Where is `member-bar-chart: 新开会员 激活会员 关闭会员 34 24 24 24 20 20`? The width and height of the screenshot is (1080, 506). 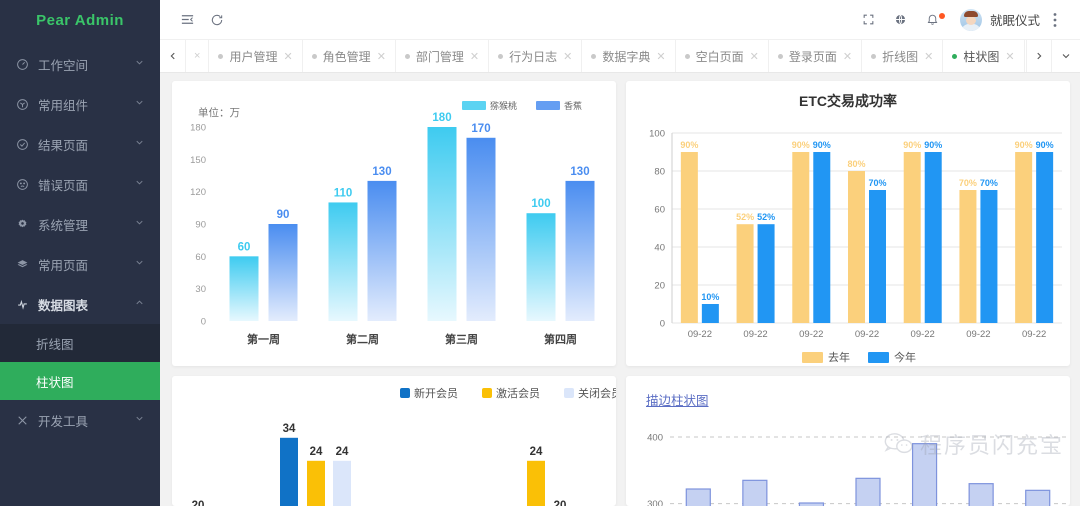 member-bar-chart: 新开会员 激活会员 关闭会员 34 24 24 24 20 20 is located at coordinates (394, 441).